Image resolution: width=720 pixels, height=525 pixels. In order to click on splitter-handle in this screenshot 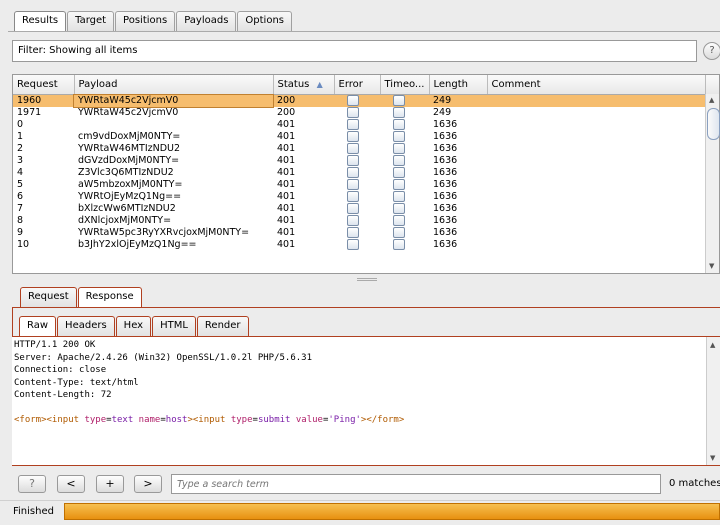, I will do `click(367, 279)`.